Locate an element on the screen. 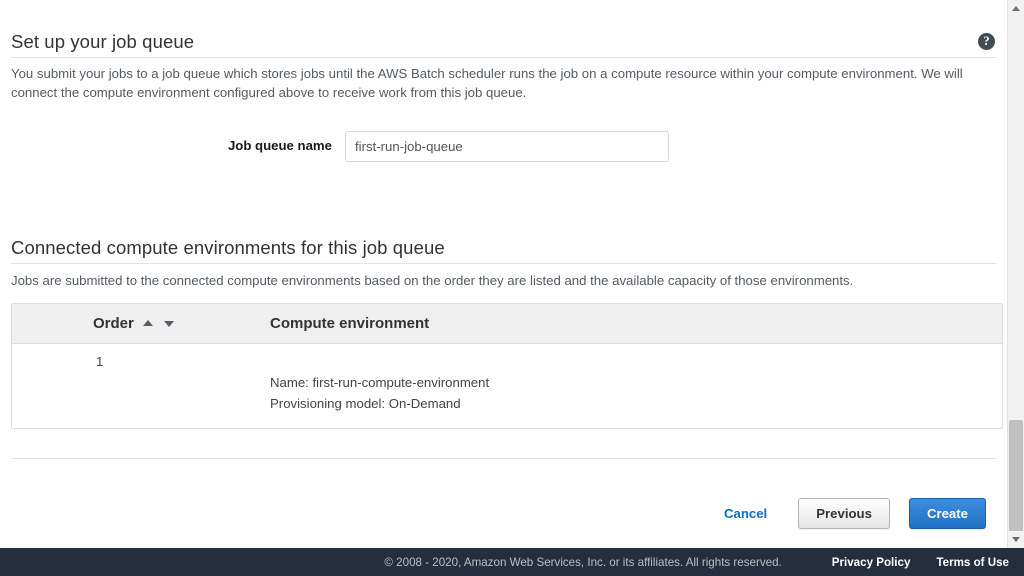  terms-of-use-link: Terms of Use is located at coordinates (972, 562).